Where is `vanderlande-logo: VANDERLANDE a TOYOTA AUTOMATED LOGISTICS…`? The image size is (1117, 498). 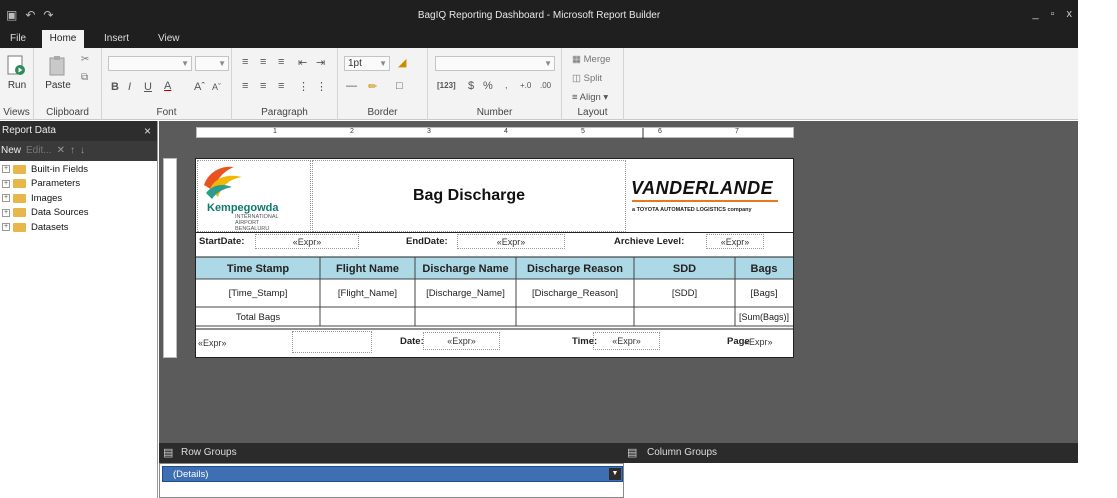 vanderlande-logo: VANDERLANDE a TOYOTA AUTOMATED LOGISTICS… is located at coordinates (709, 196).